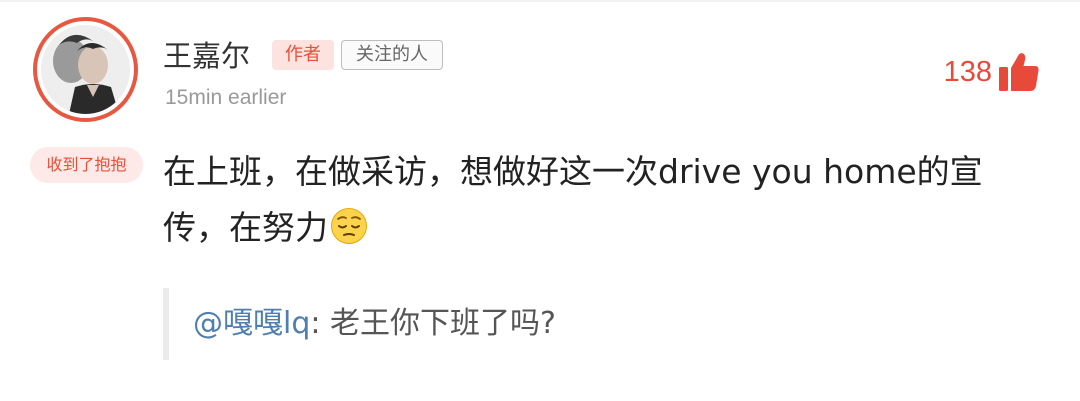 This screenshot has height=401, width=1080. I want to click on avatar, so click(85, 69).